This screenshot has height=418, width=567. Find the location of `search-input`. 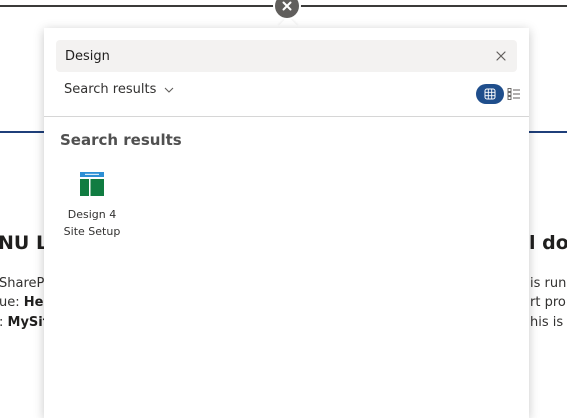

search-input is located at coordinates (270, 56).